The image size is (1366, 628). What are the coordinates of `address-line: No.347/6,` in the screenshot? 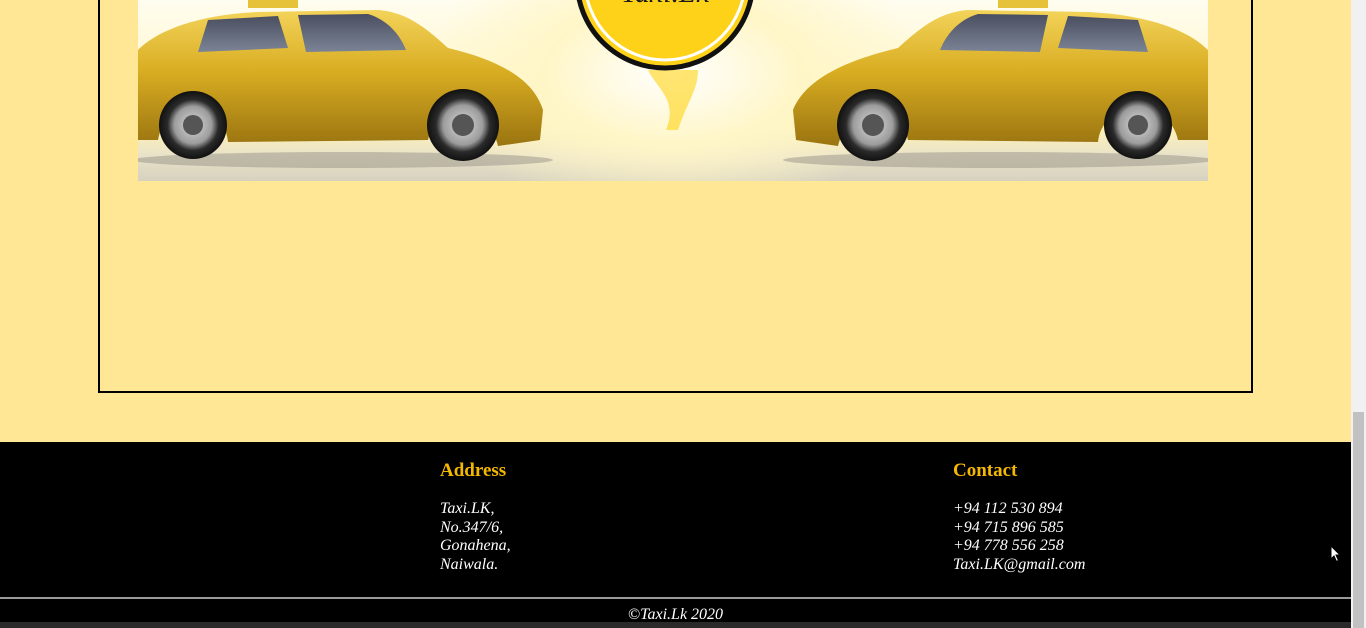 It's located at (472, 527).